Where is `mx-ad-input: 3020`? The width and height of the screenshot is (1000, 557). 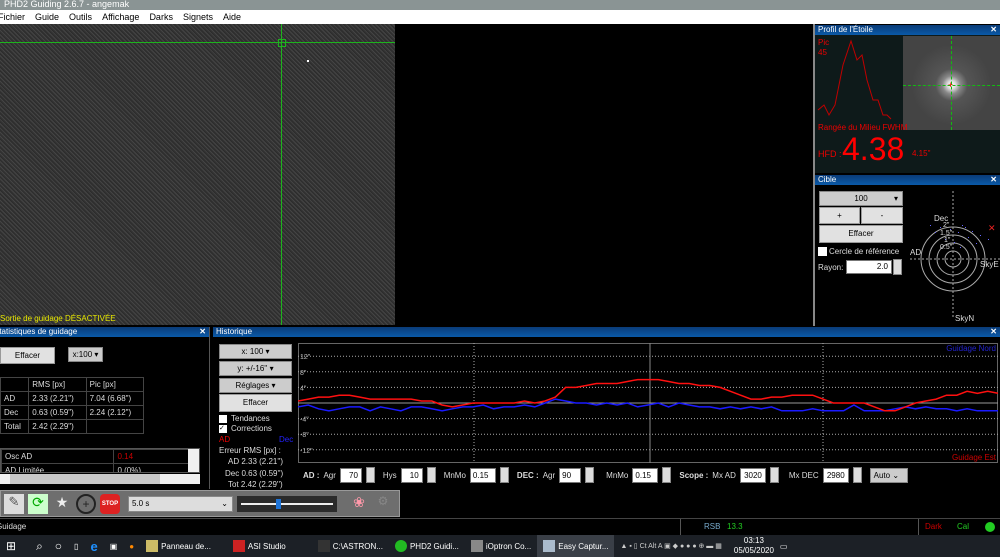
mx-ad-input: 3020 is located at coordinates (752, 475).